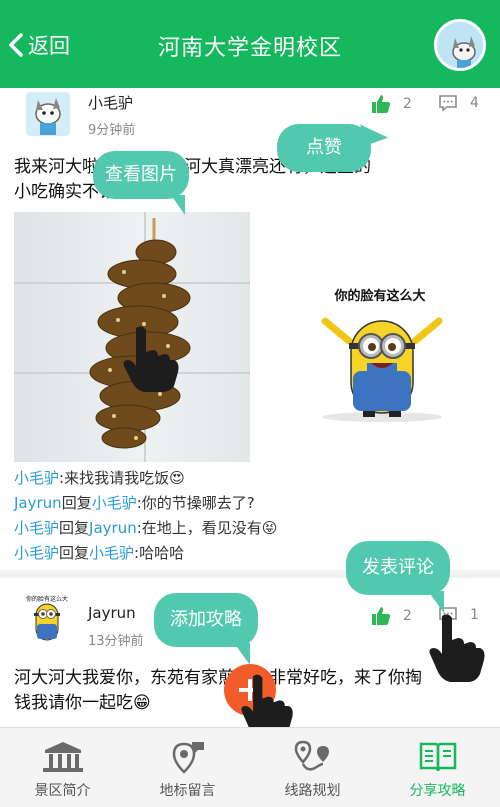 This screenshot has height=807, width=500. What do you see at coordinates (177, 478) in the screenshot?
I see `heart-eyes-emoji: 😍` at bounding box center [177, 478].